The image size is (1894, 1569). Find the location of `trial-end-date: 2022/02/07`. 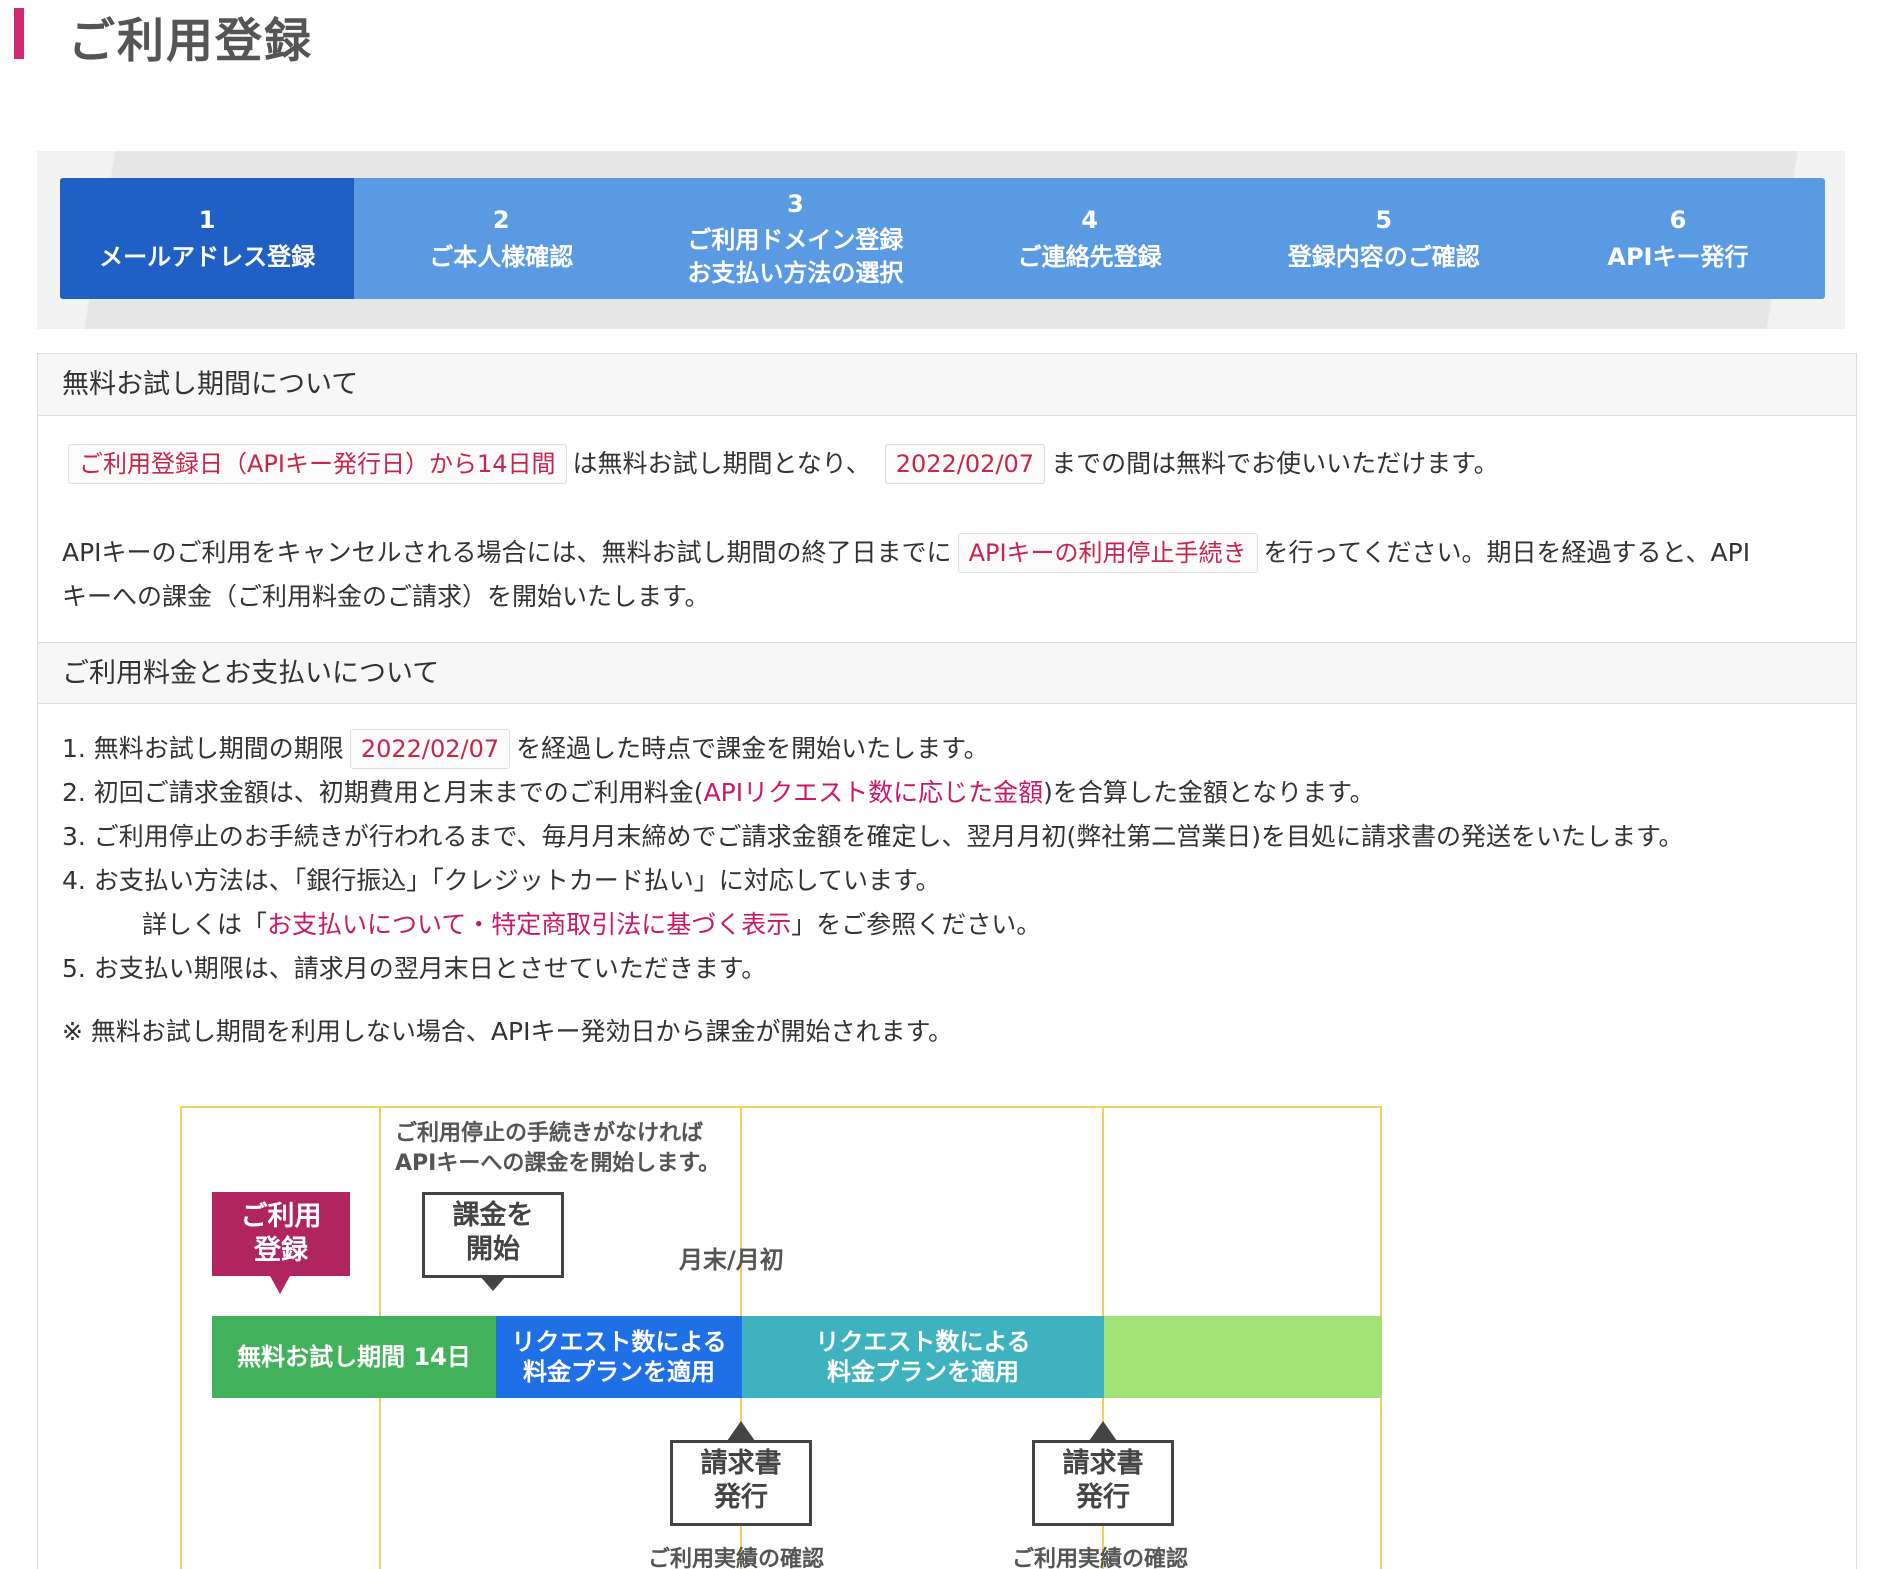

trial-end-date: 2022/02/07 is located at coordinates (965, 464).